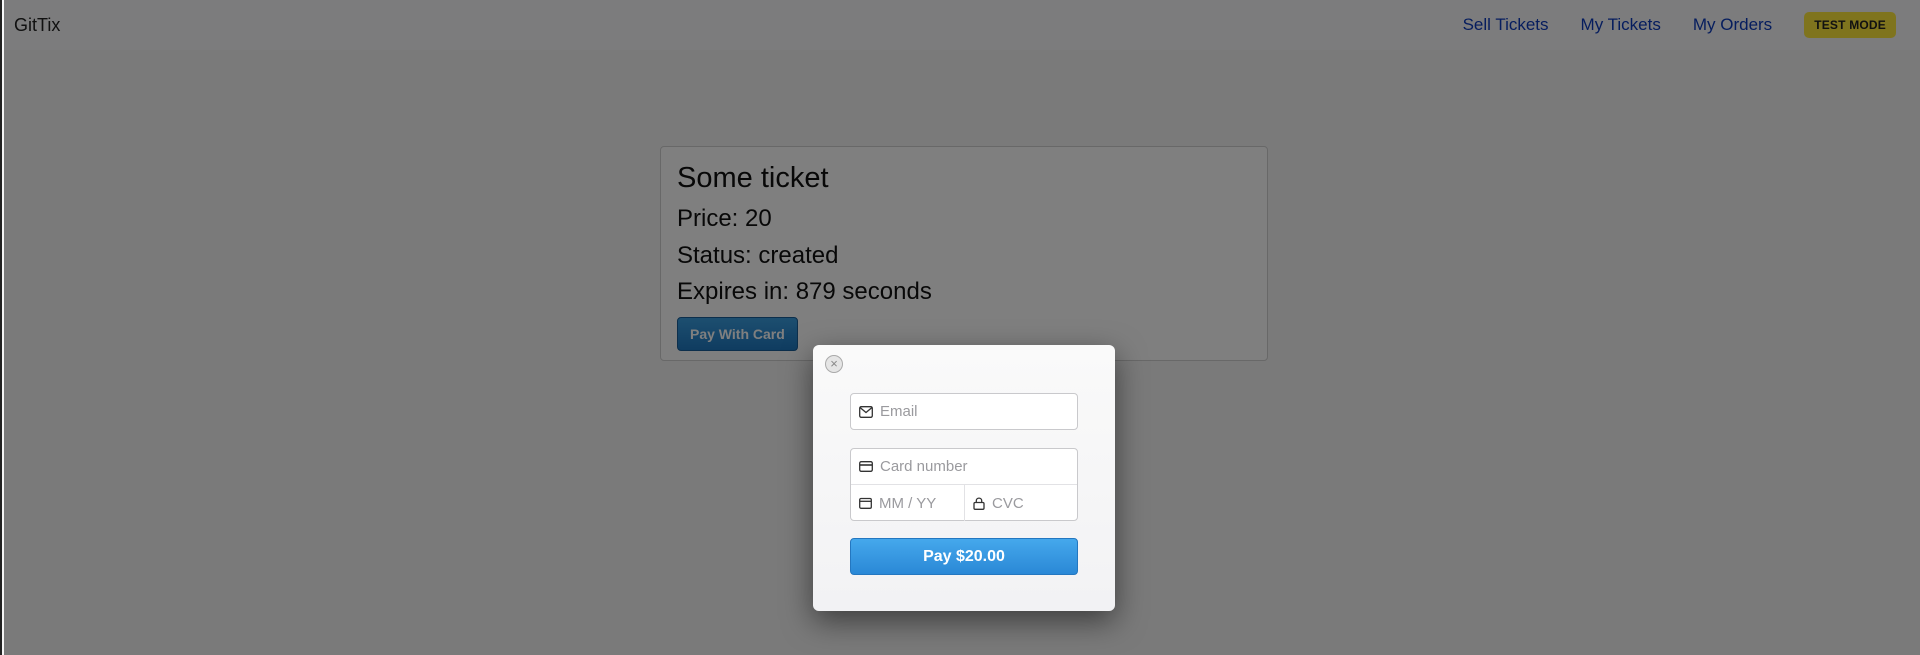 The image size is (1920, 655). Describe the element at coordinates (834, 364) in the screenshot. I see `close-icon: ×` at that location.